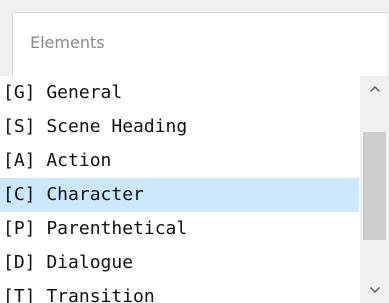  What do you see at coordinates (179, 93) in the screenshot?
I see `list-item-general: [G] General` at bounding box center [179, 93].